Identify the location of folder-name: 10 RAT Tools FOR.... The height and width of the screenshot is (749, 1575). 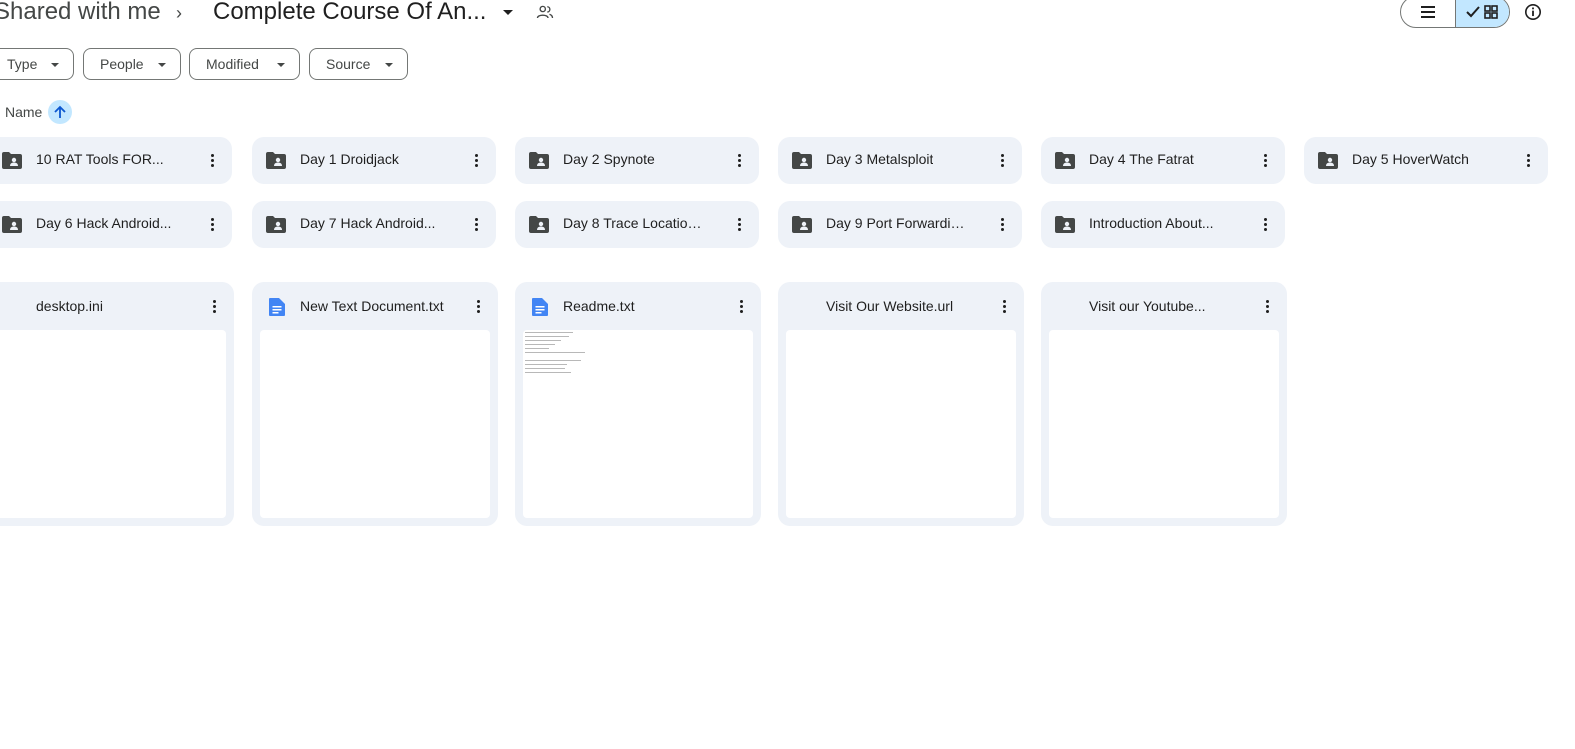
(100, 159).